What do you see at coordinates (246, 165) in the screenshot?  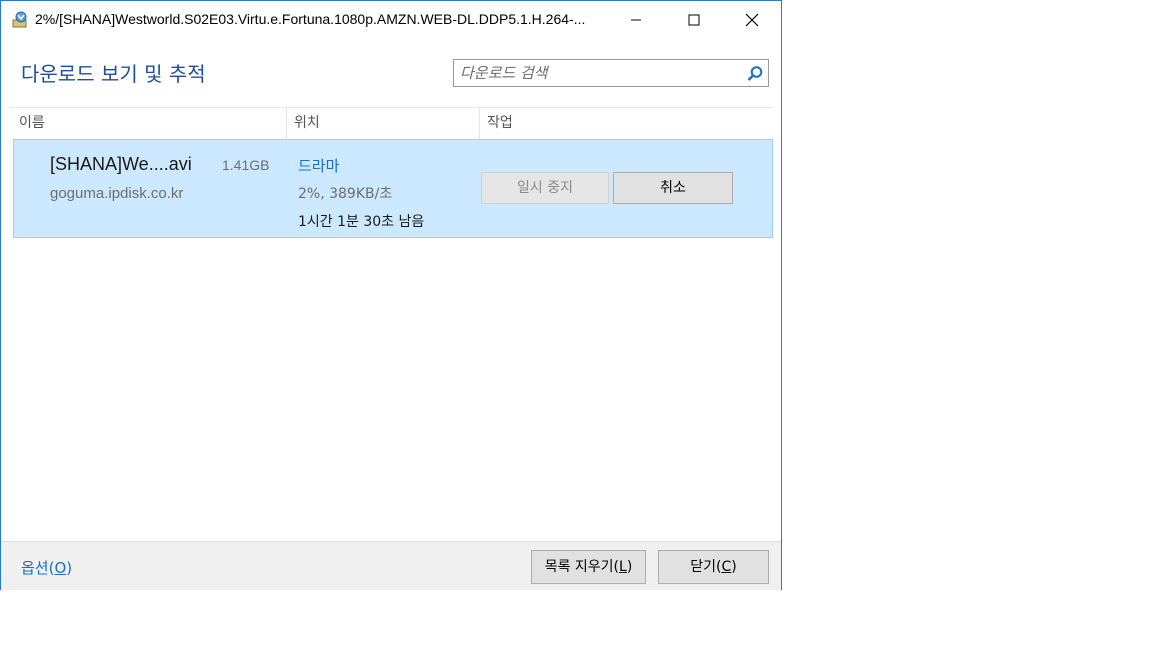 I see `download-file-size: 1.41GB` at bounding box center [246, 165].